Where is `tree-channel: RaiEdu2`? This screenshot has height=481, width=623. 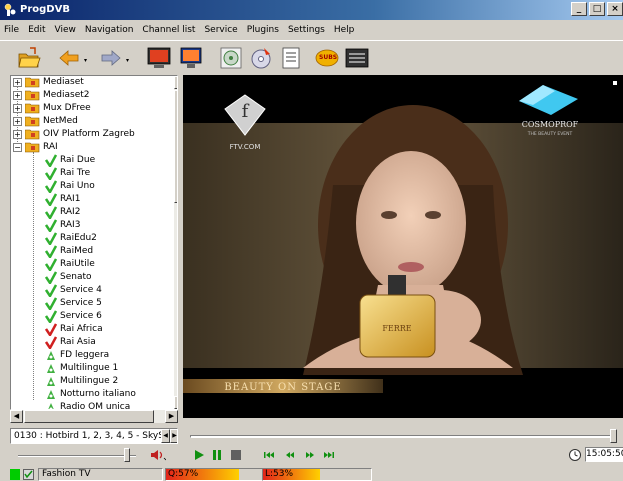
tree-channel: RaiEdu2 is located at coordinates (91, 238).